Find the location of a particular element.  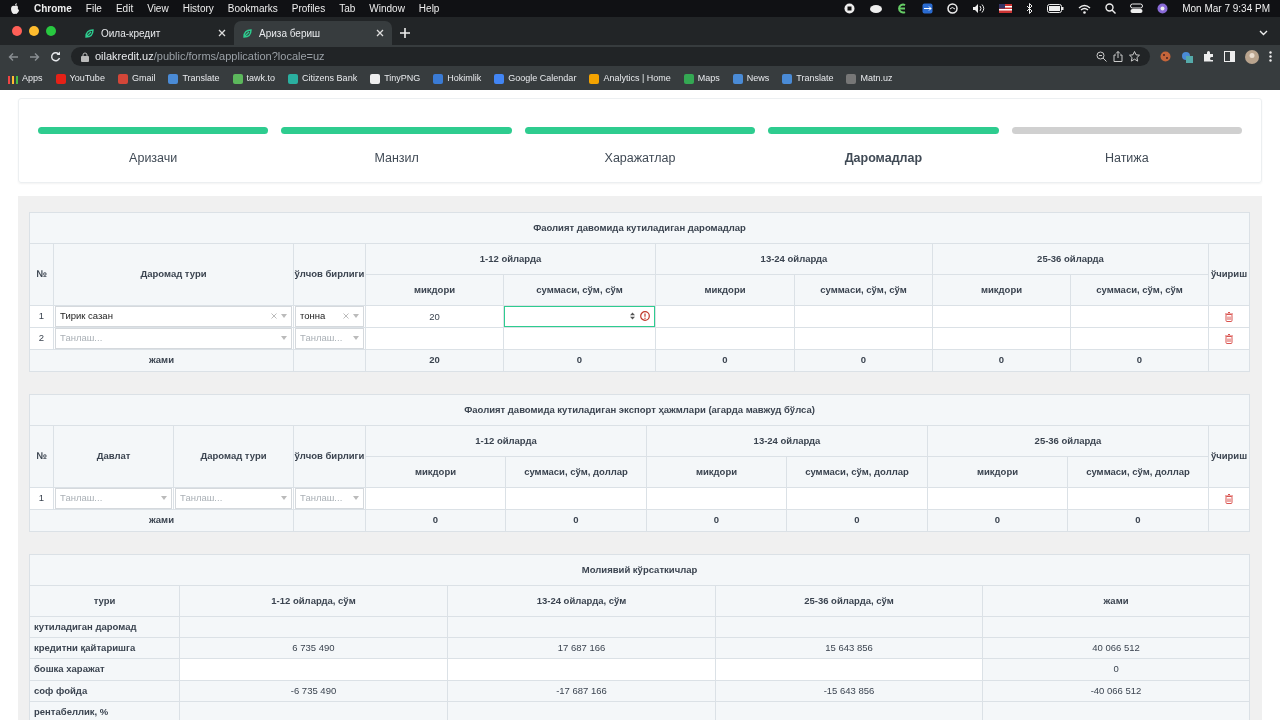

column-header: Даромад тури is located at coordinates (173, 274).